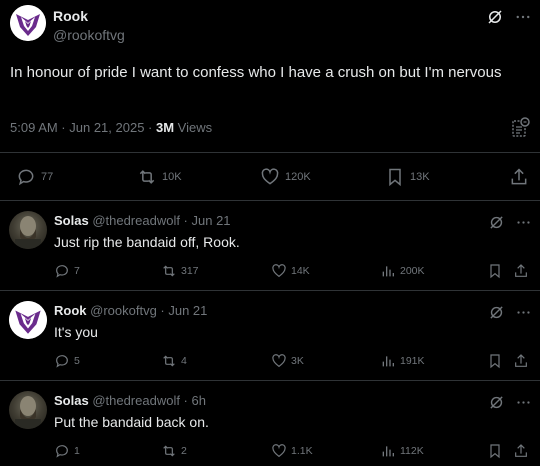  What do you see at coordinates (147, 242) in the screenshot?
I see `reply-text: Just rip the bandaid off, Rook.` at bounding box center [147, 242].